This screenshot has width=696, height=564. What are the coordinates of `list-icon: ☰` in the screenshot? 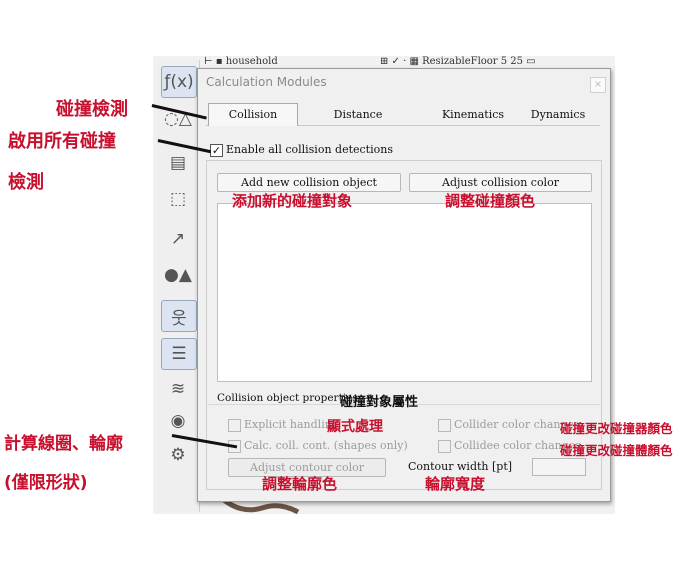 It's located at (179, 354).